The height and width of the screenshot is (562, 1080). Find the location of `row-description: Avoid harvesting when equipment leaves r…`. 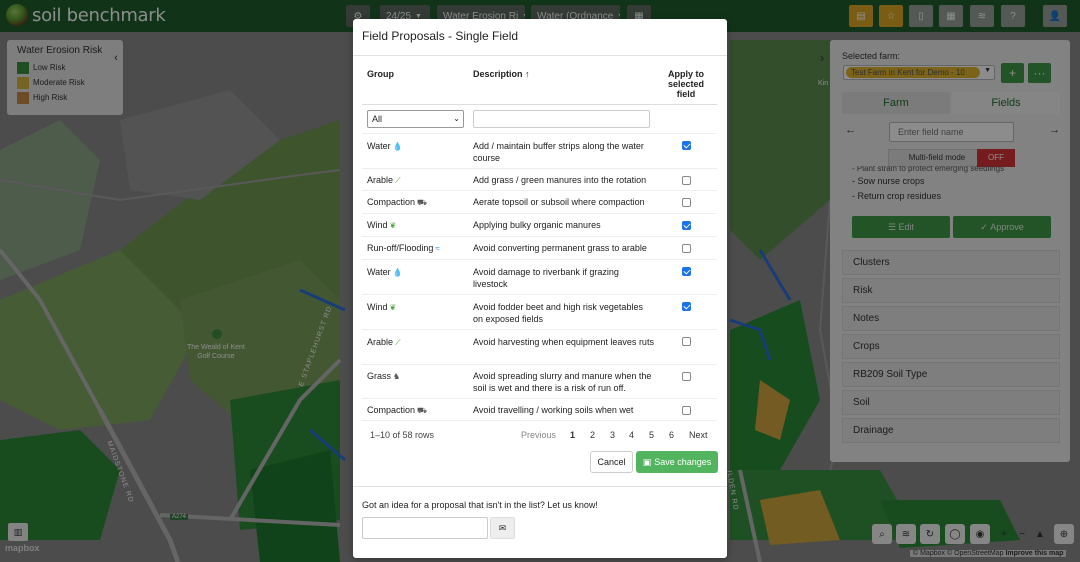

row-description: Avoid harvesting when equipment leaves r… is located at coordinates (563, 342).